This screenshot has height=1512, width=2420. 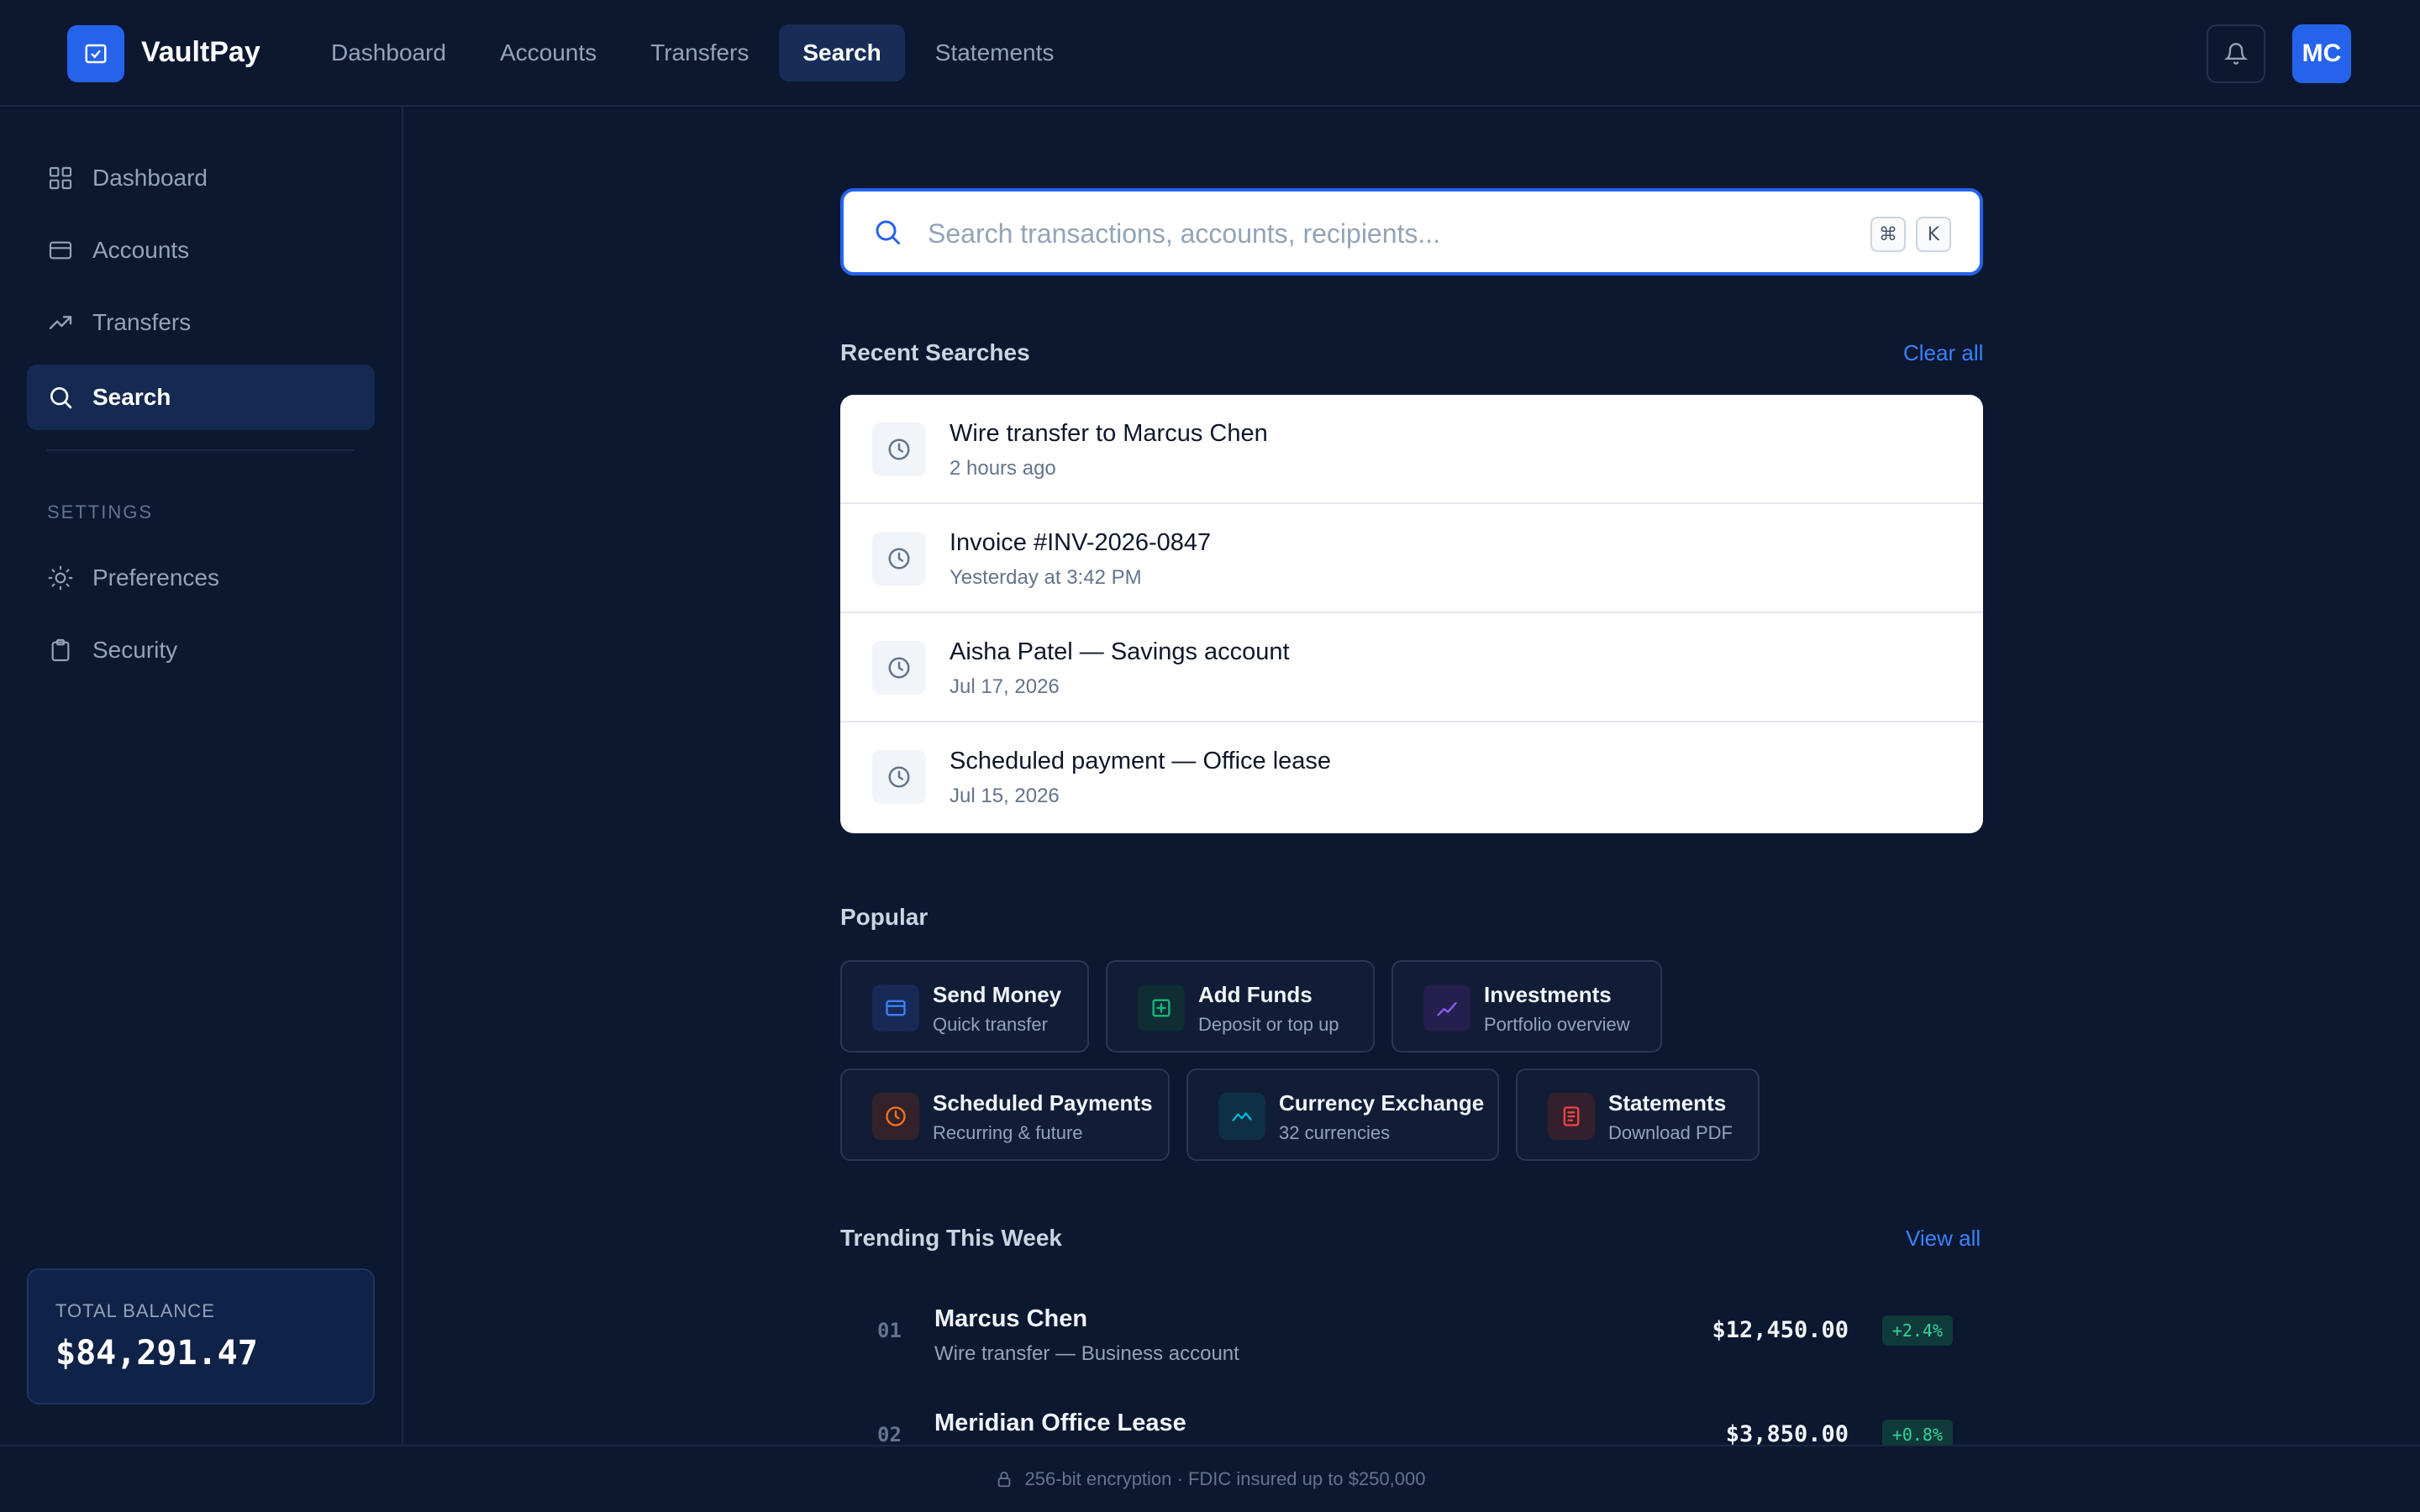 I want to click on trending-amount: $3,850.00, so click(x=1787, y=1434).